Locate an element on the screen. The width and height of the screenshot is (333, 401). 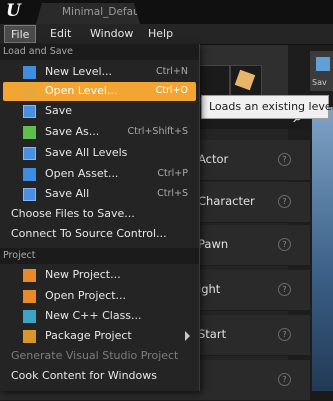
menu-item-label: Save is located at coordinates (59, 110).